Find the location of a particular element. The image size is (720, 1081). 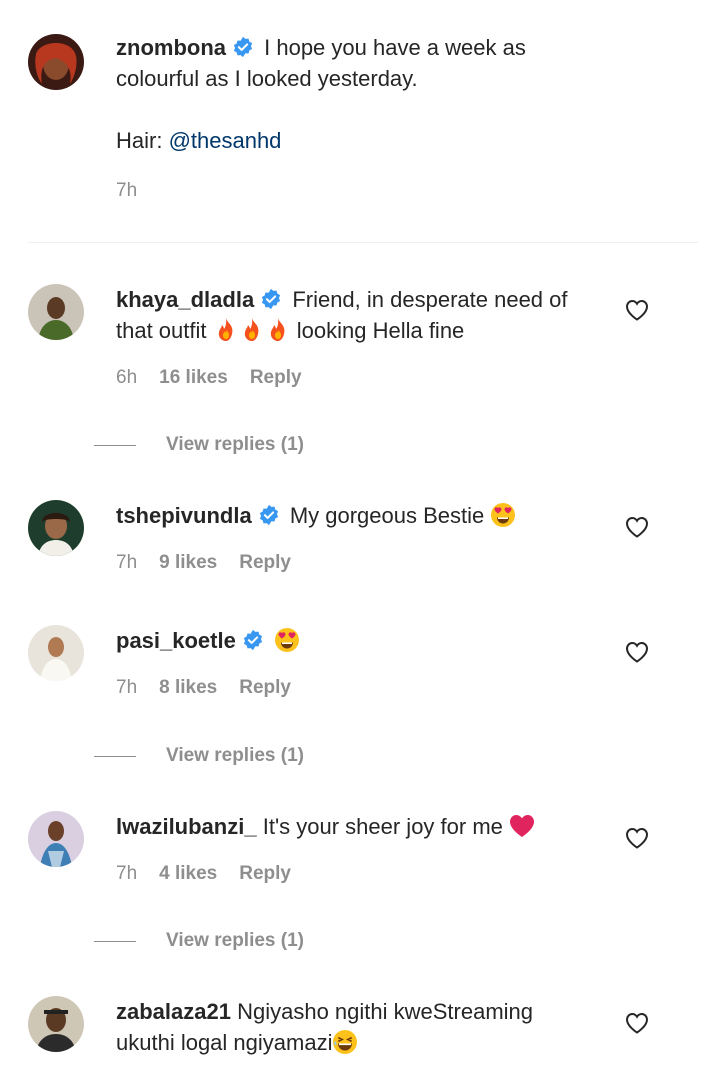

caption-username: znombona is located at coordinates (171, 47).